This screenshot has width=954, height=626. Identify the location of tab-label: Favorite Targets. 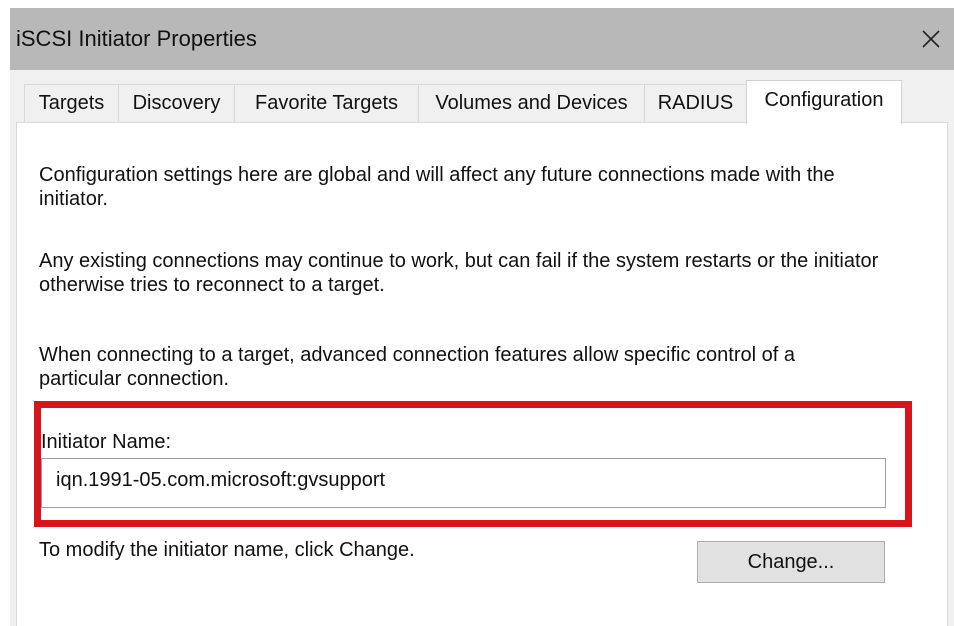
(326, 103).